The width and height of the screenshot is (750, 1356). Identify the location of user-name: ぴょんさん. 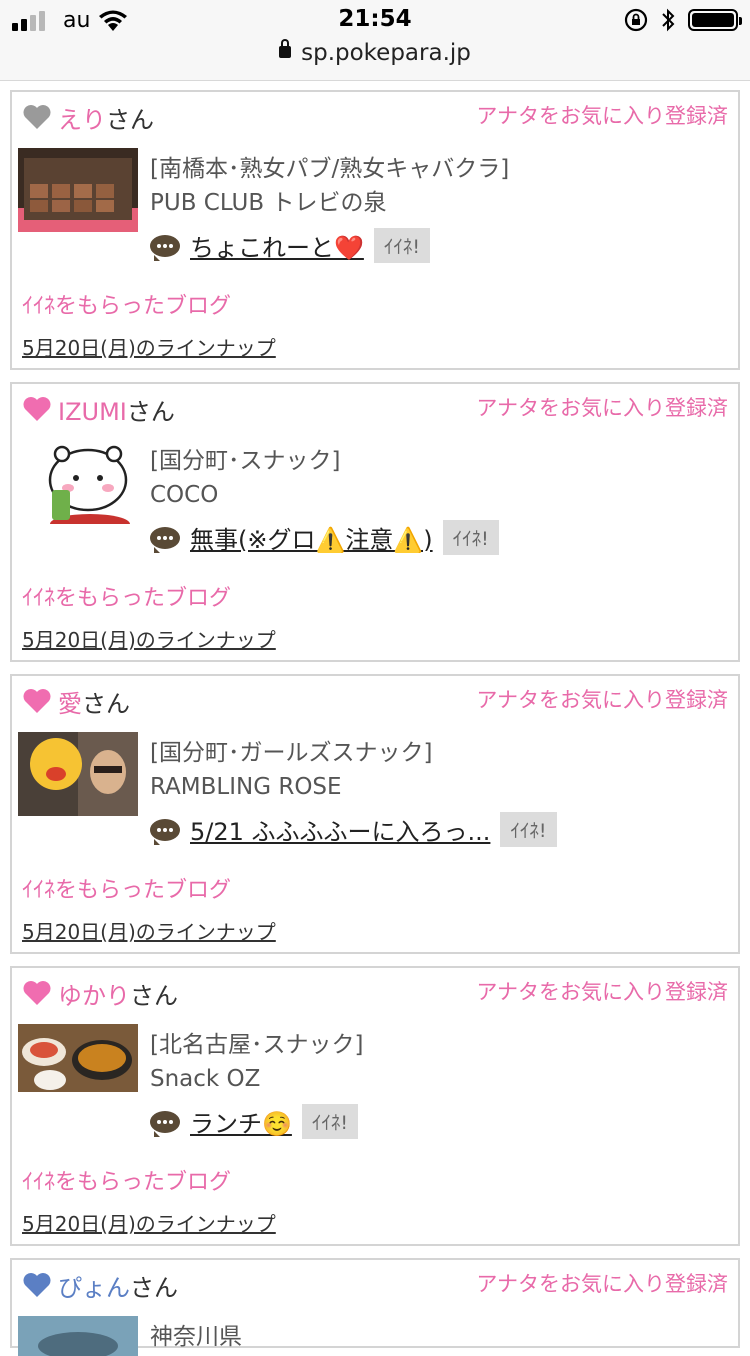
(118, 1285).